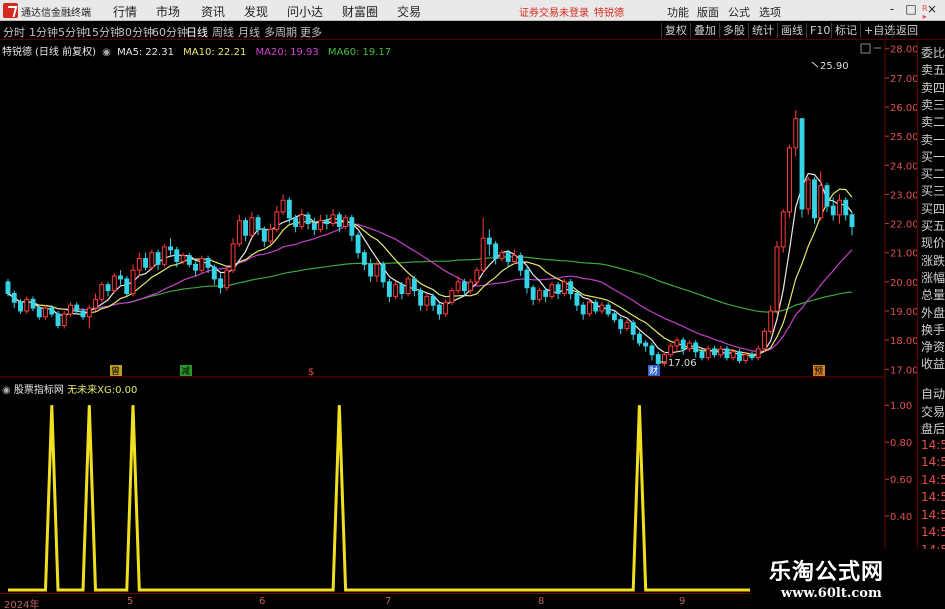  Describe the element at coordinates (305, 11) in the screenshot. I see `menu-ask: 问小达` at that location.